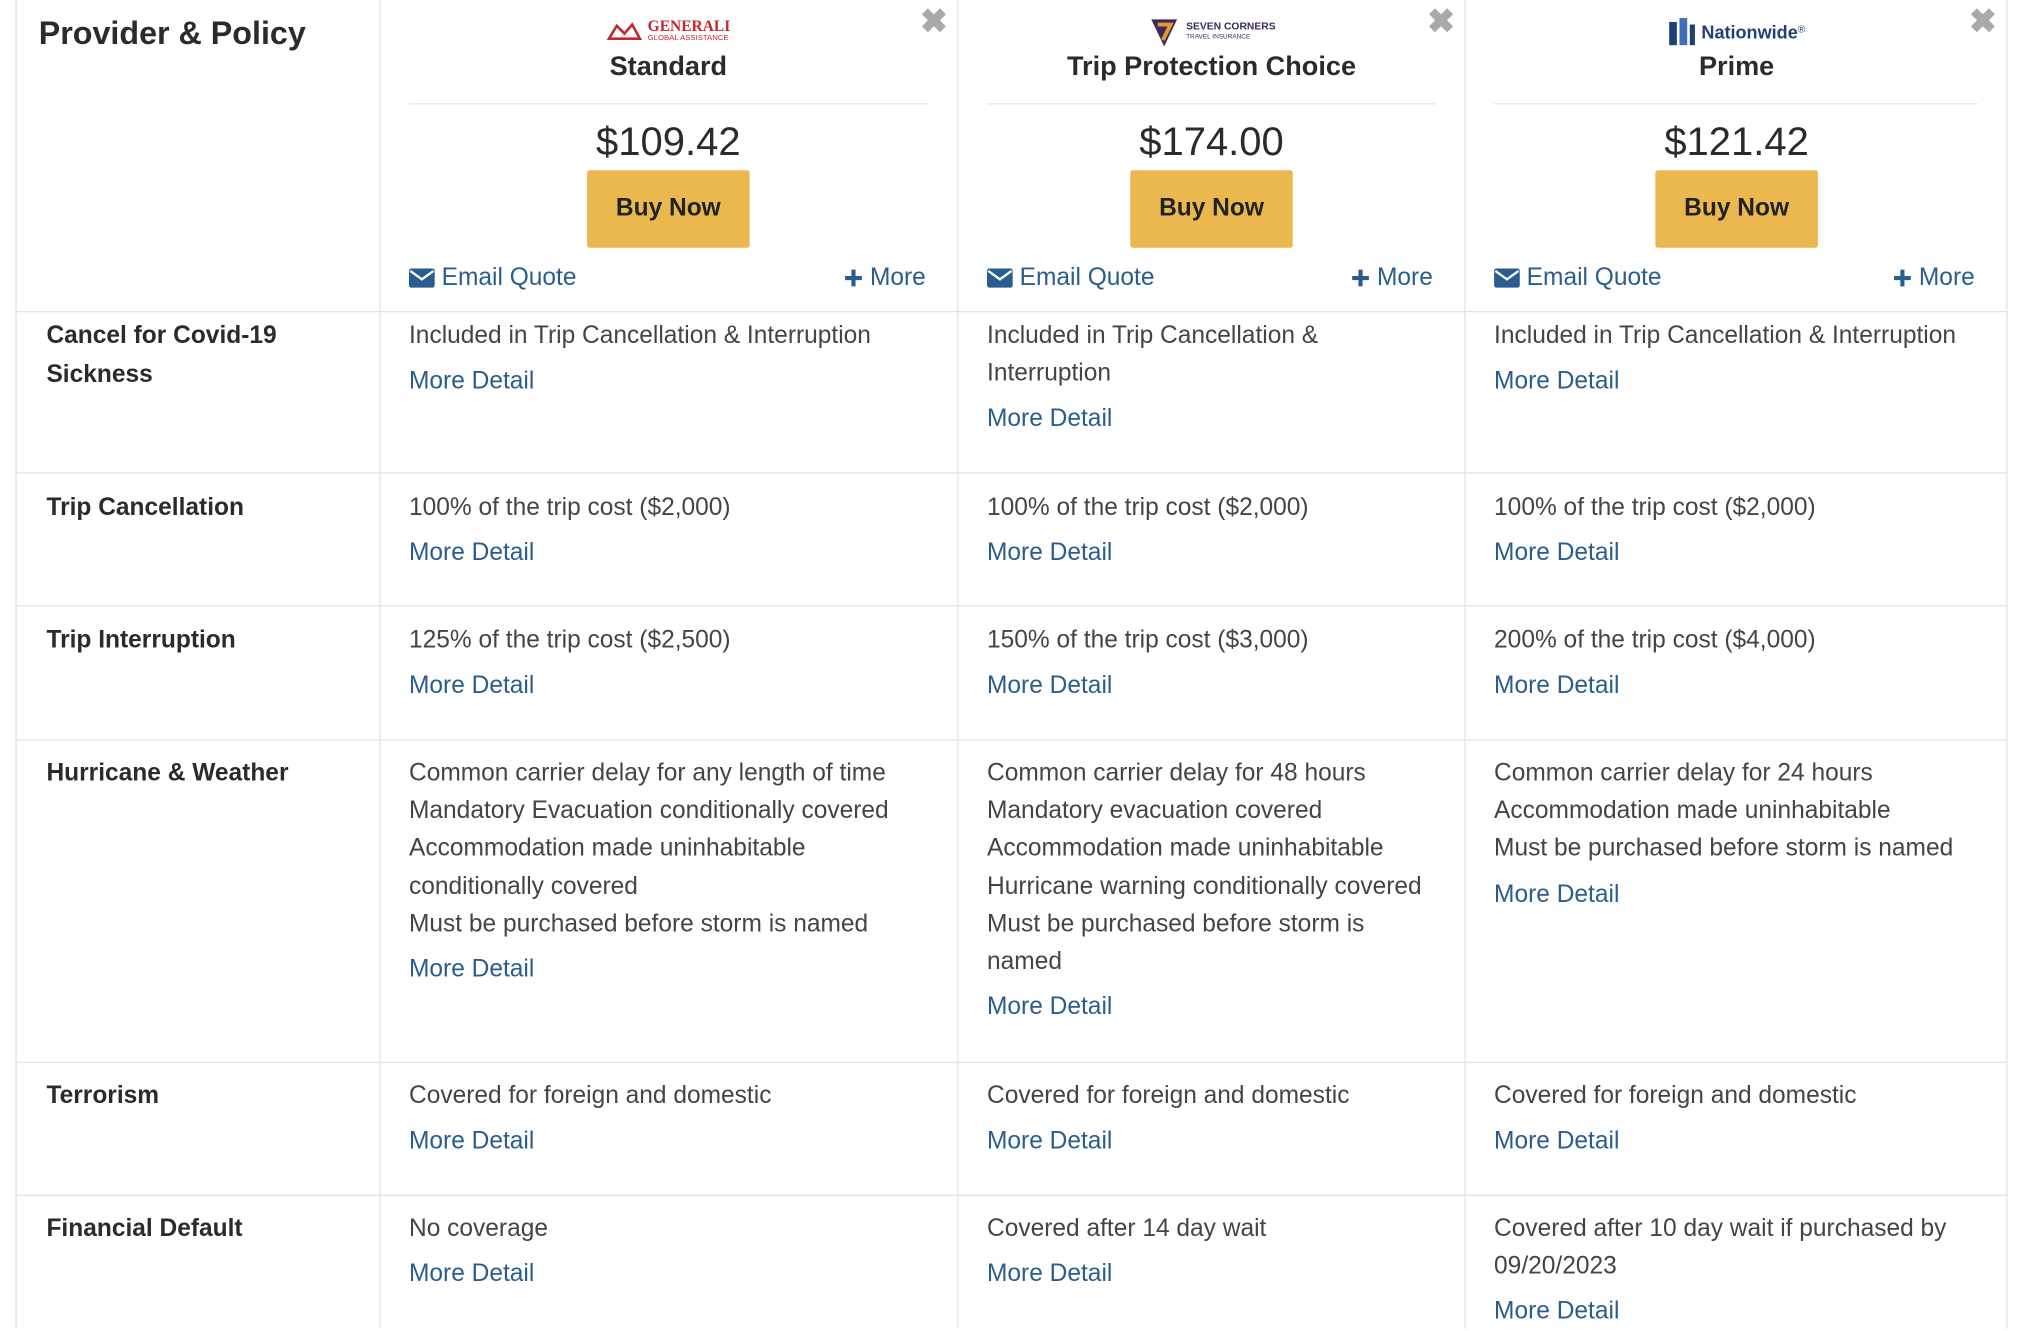 The height and width of the screenshot is (1331, 2023). What do you see at coordinates (1655, 641) in the screenshot?
I see `cell-text: 200% of the trip cost ($4,000)` at bounding box center [1655, 641].